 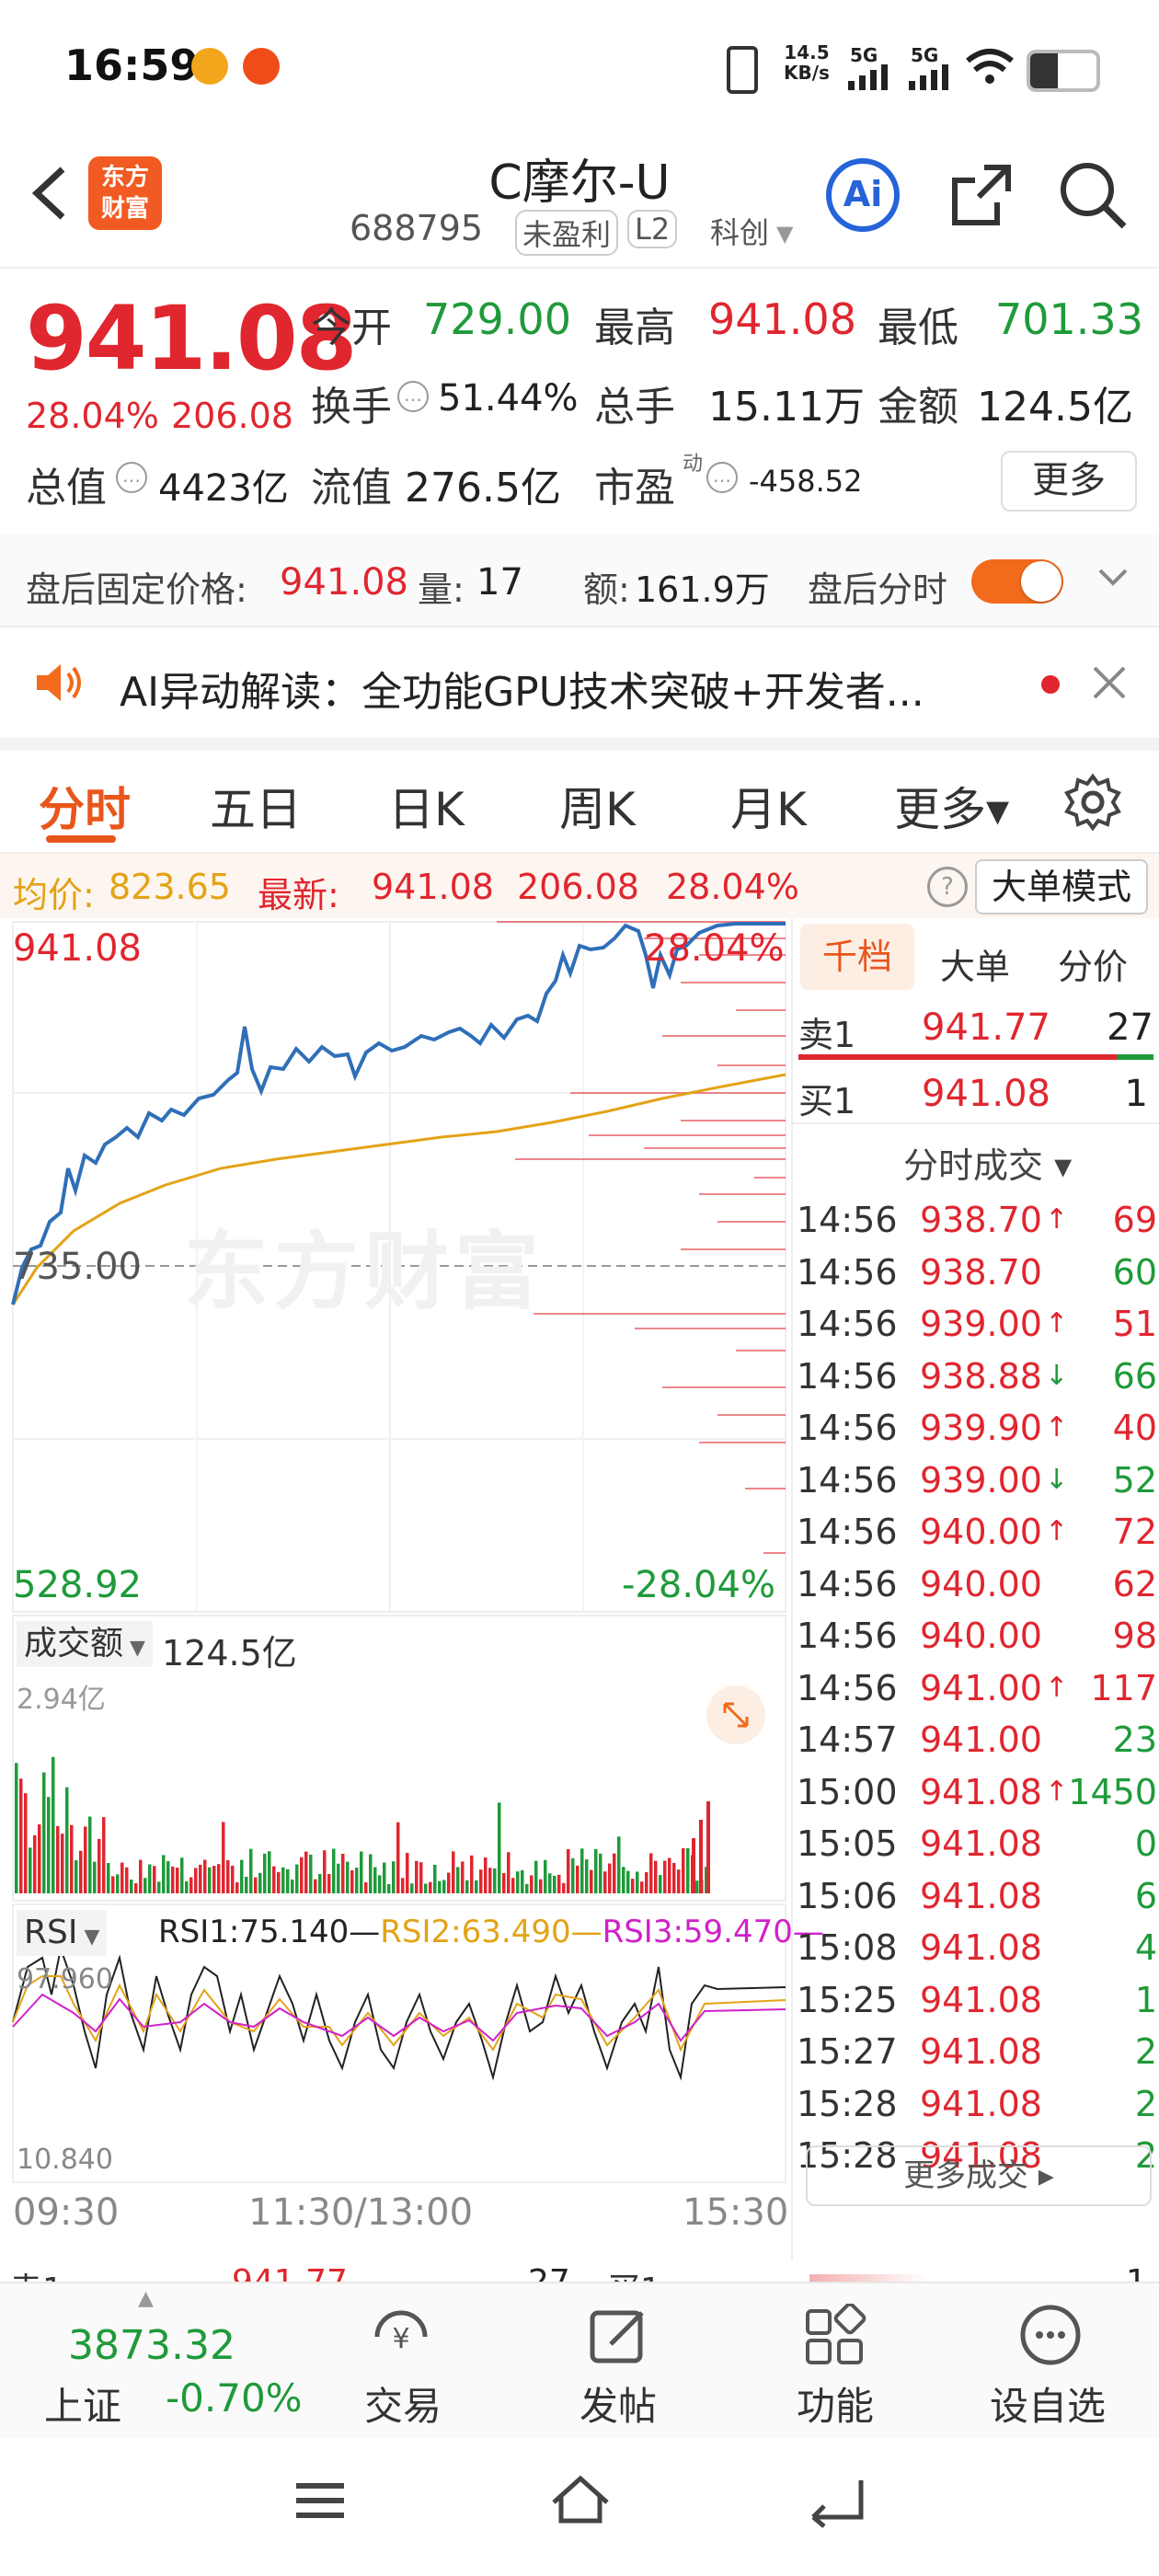 I want to click on trade-time: 15:05, so click(x=847, y=1843).